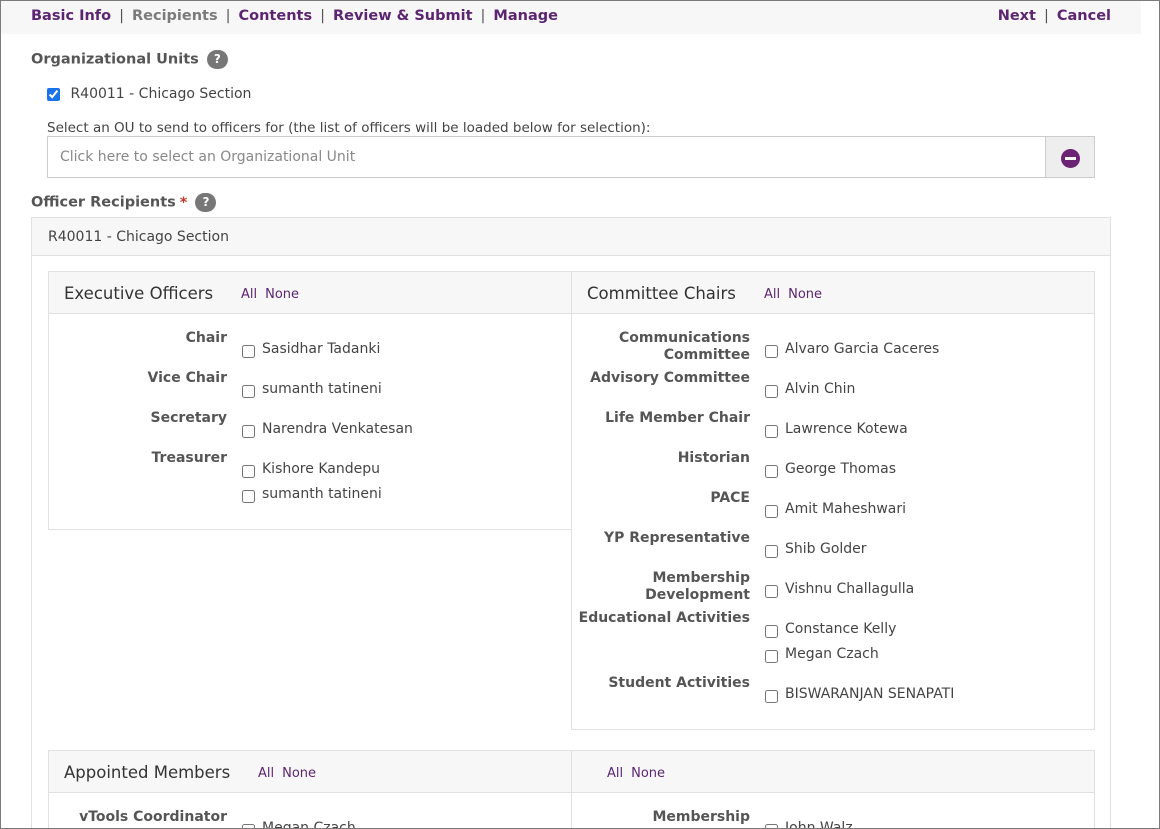  I want to click on role-label: Advisory Committee, so click(670, 378).